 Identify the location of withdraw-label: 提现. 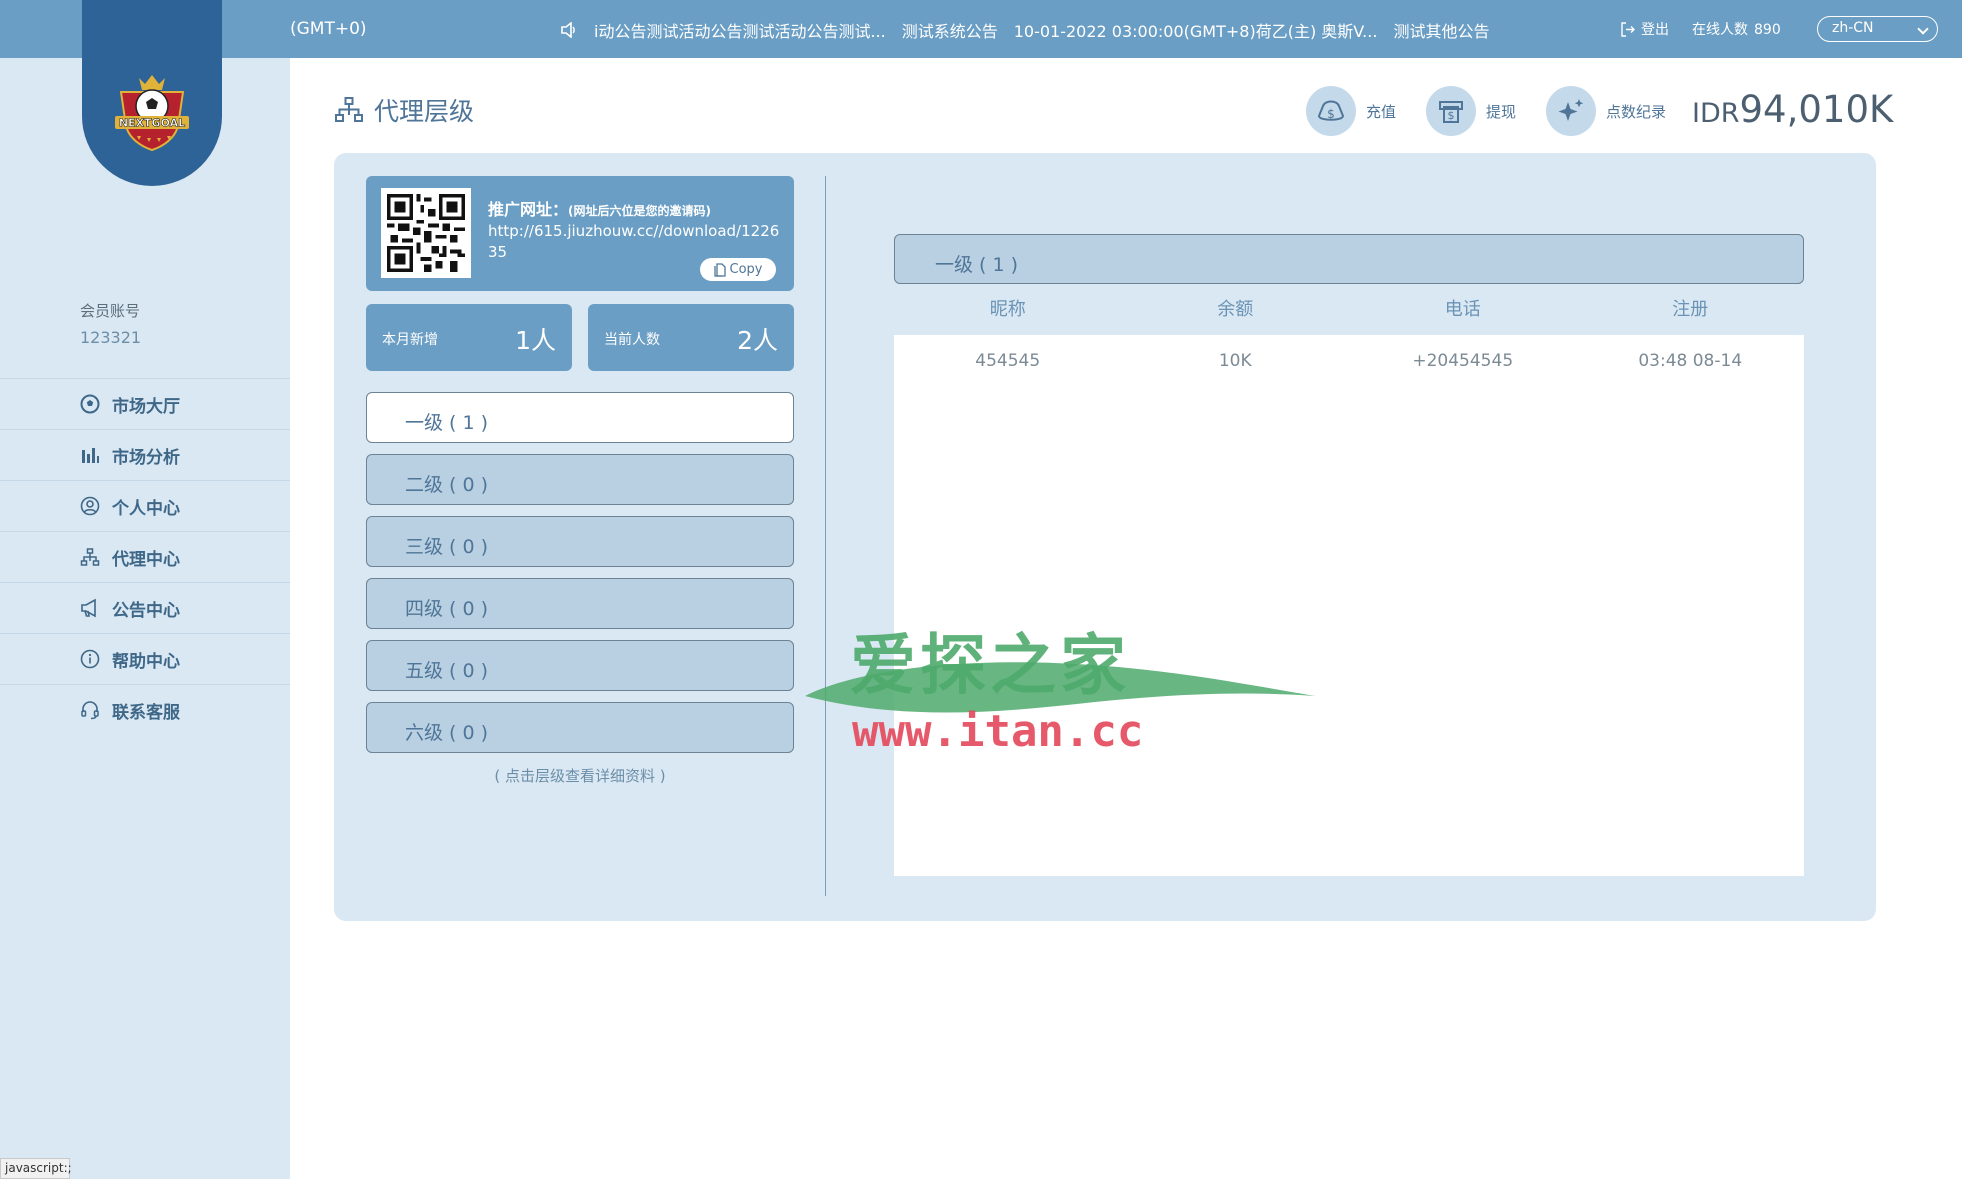
(1501, 111).